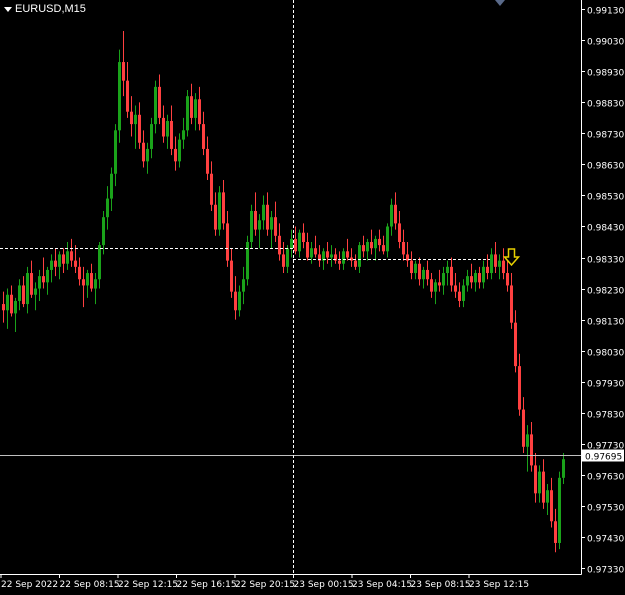 This screenshot has height=595, width=625. What do you see at coordinates (8, 9) in the screenshot?
I see `chevron-down-icon` at bounding box center [8, 9].